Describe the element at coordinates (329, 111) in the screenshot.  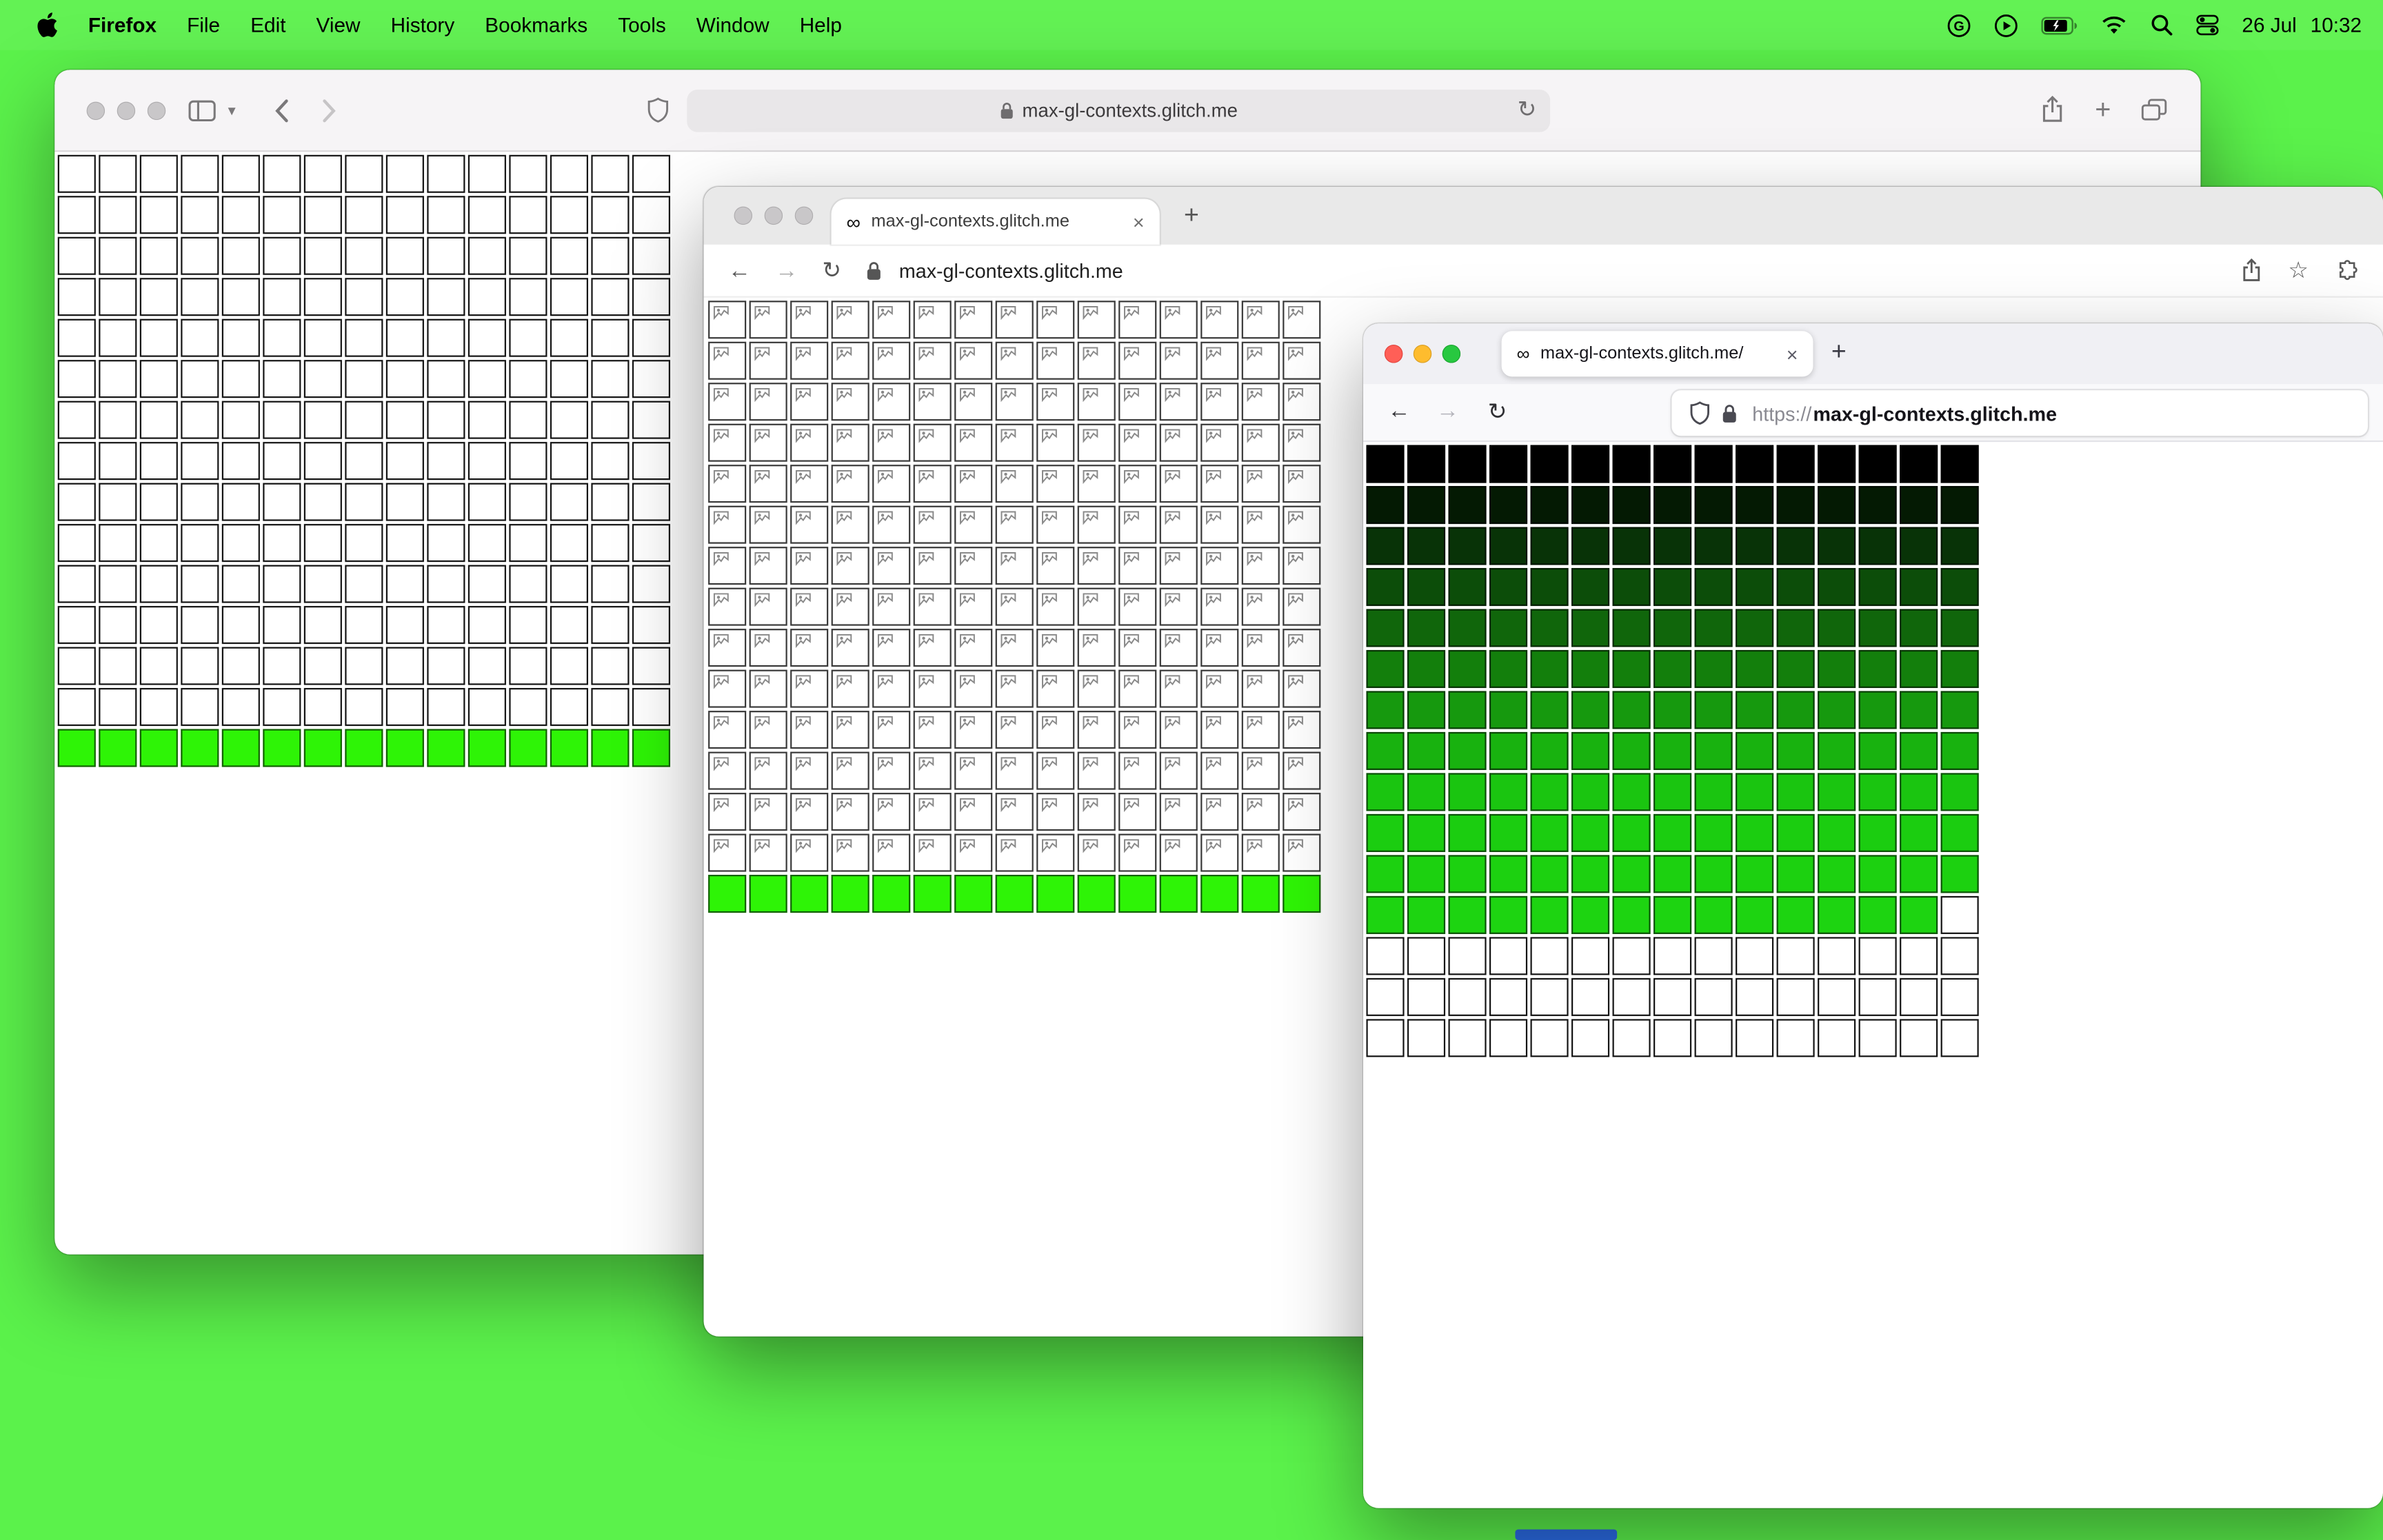
I see `forward-button` at that location.